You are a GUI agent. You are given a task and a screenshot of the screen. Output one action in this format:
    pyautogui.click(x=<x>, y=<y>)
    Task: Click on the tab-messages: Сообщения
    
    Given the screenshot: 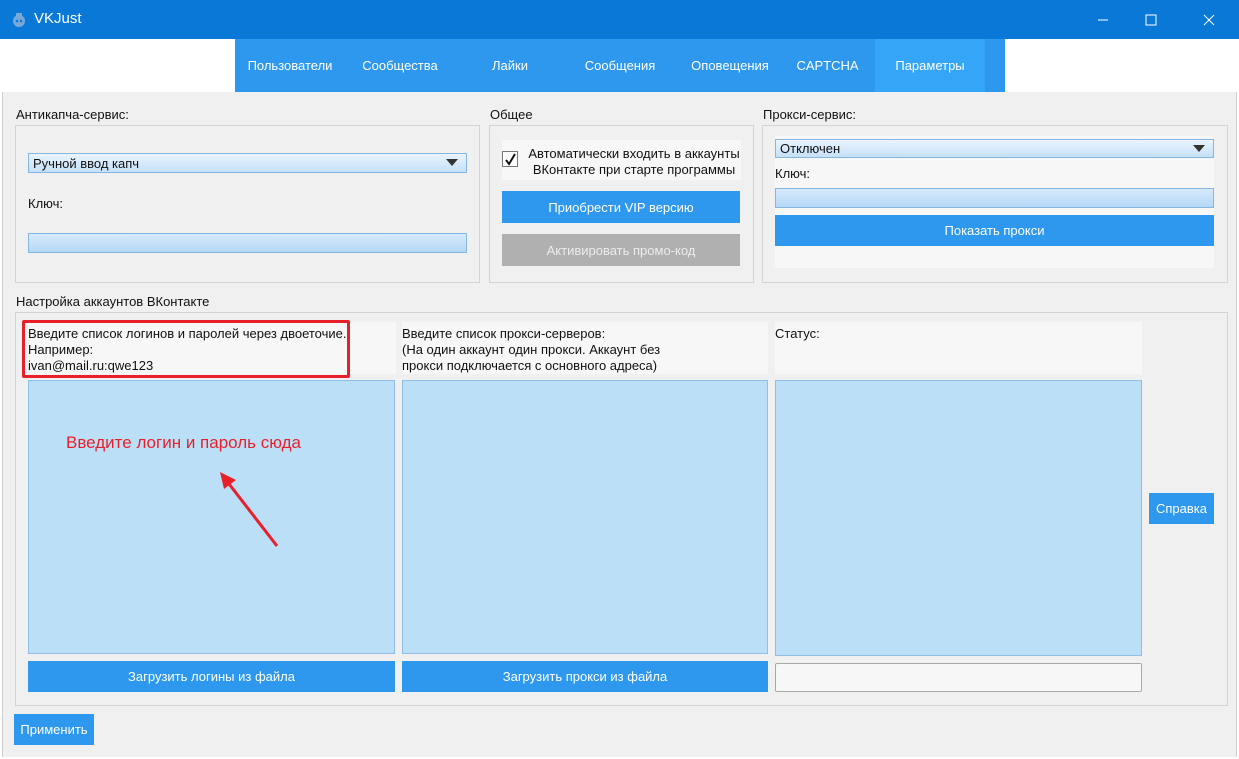 What is the action you would take?
    pyautogui.click(x=620, y=65)
    